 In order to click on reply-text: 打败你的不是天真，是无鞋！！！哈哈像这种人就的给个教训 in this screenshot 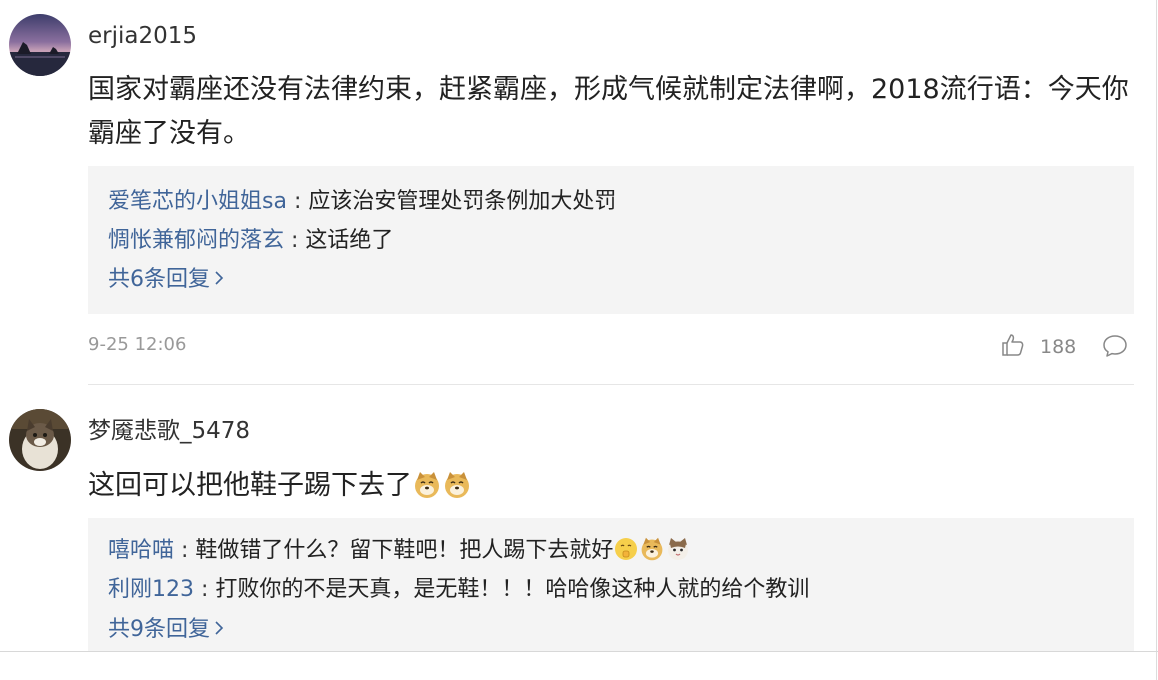, I will do `click(512, 589)`.